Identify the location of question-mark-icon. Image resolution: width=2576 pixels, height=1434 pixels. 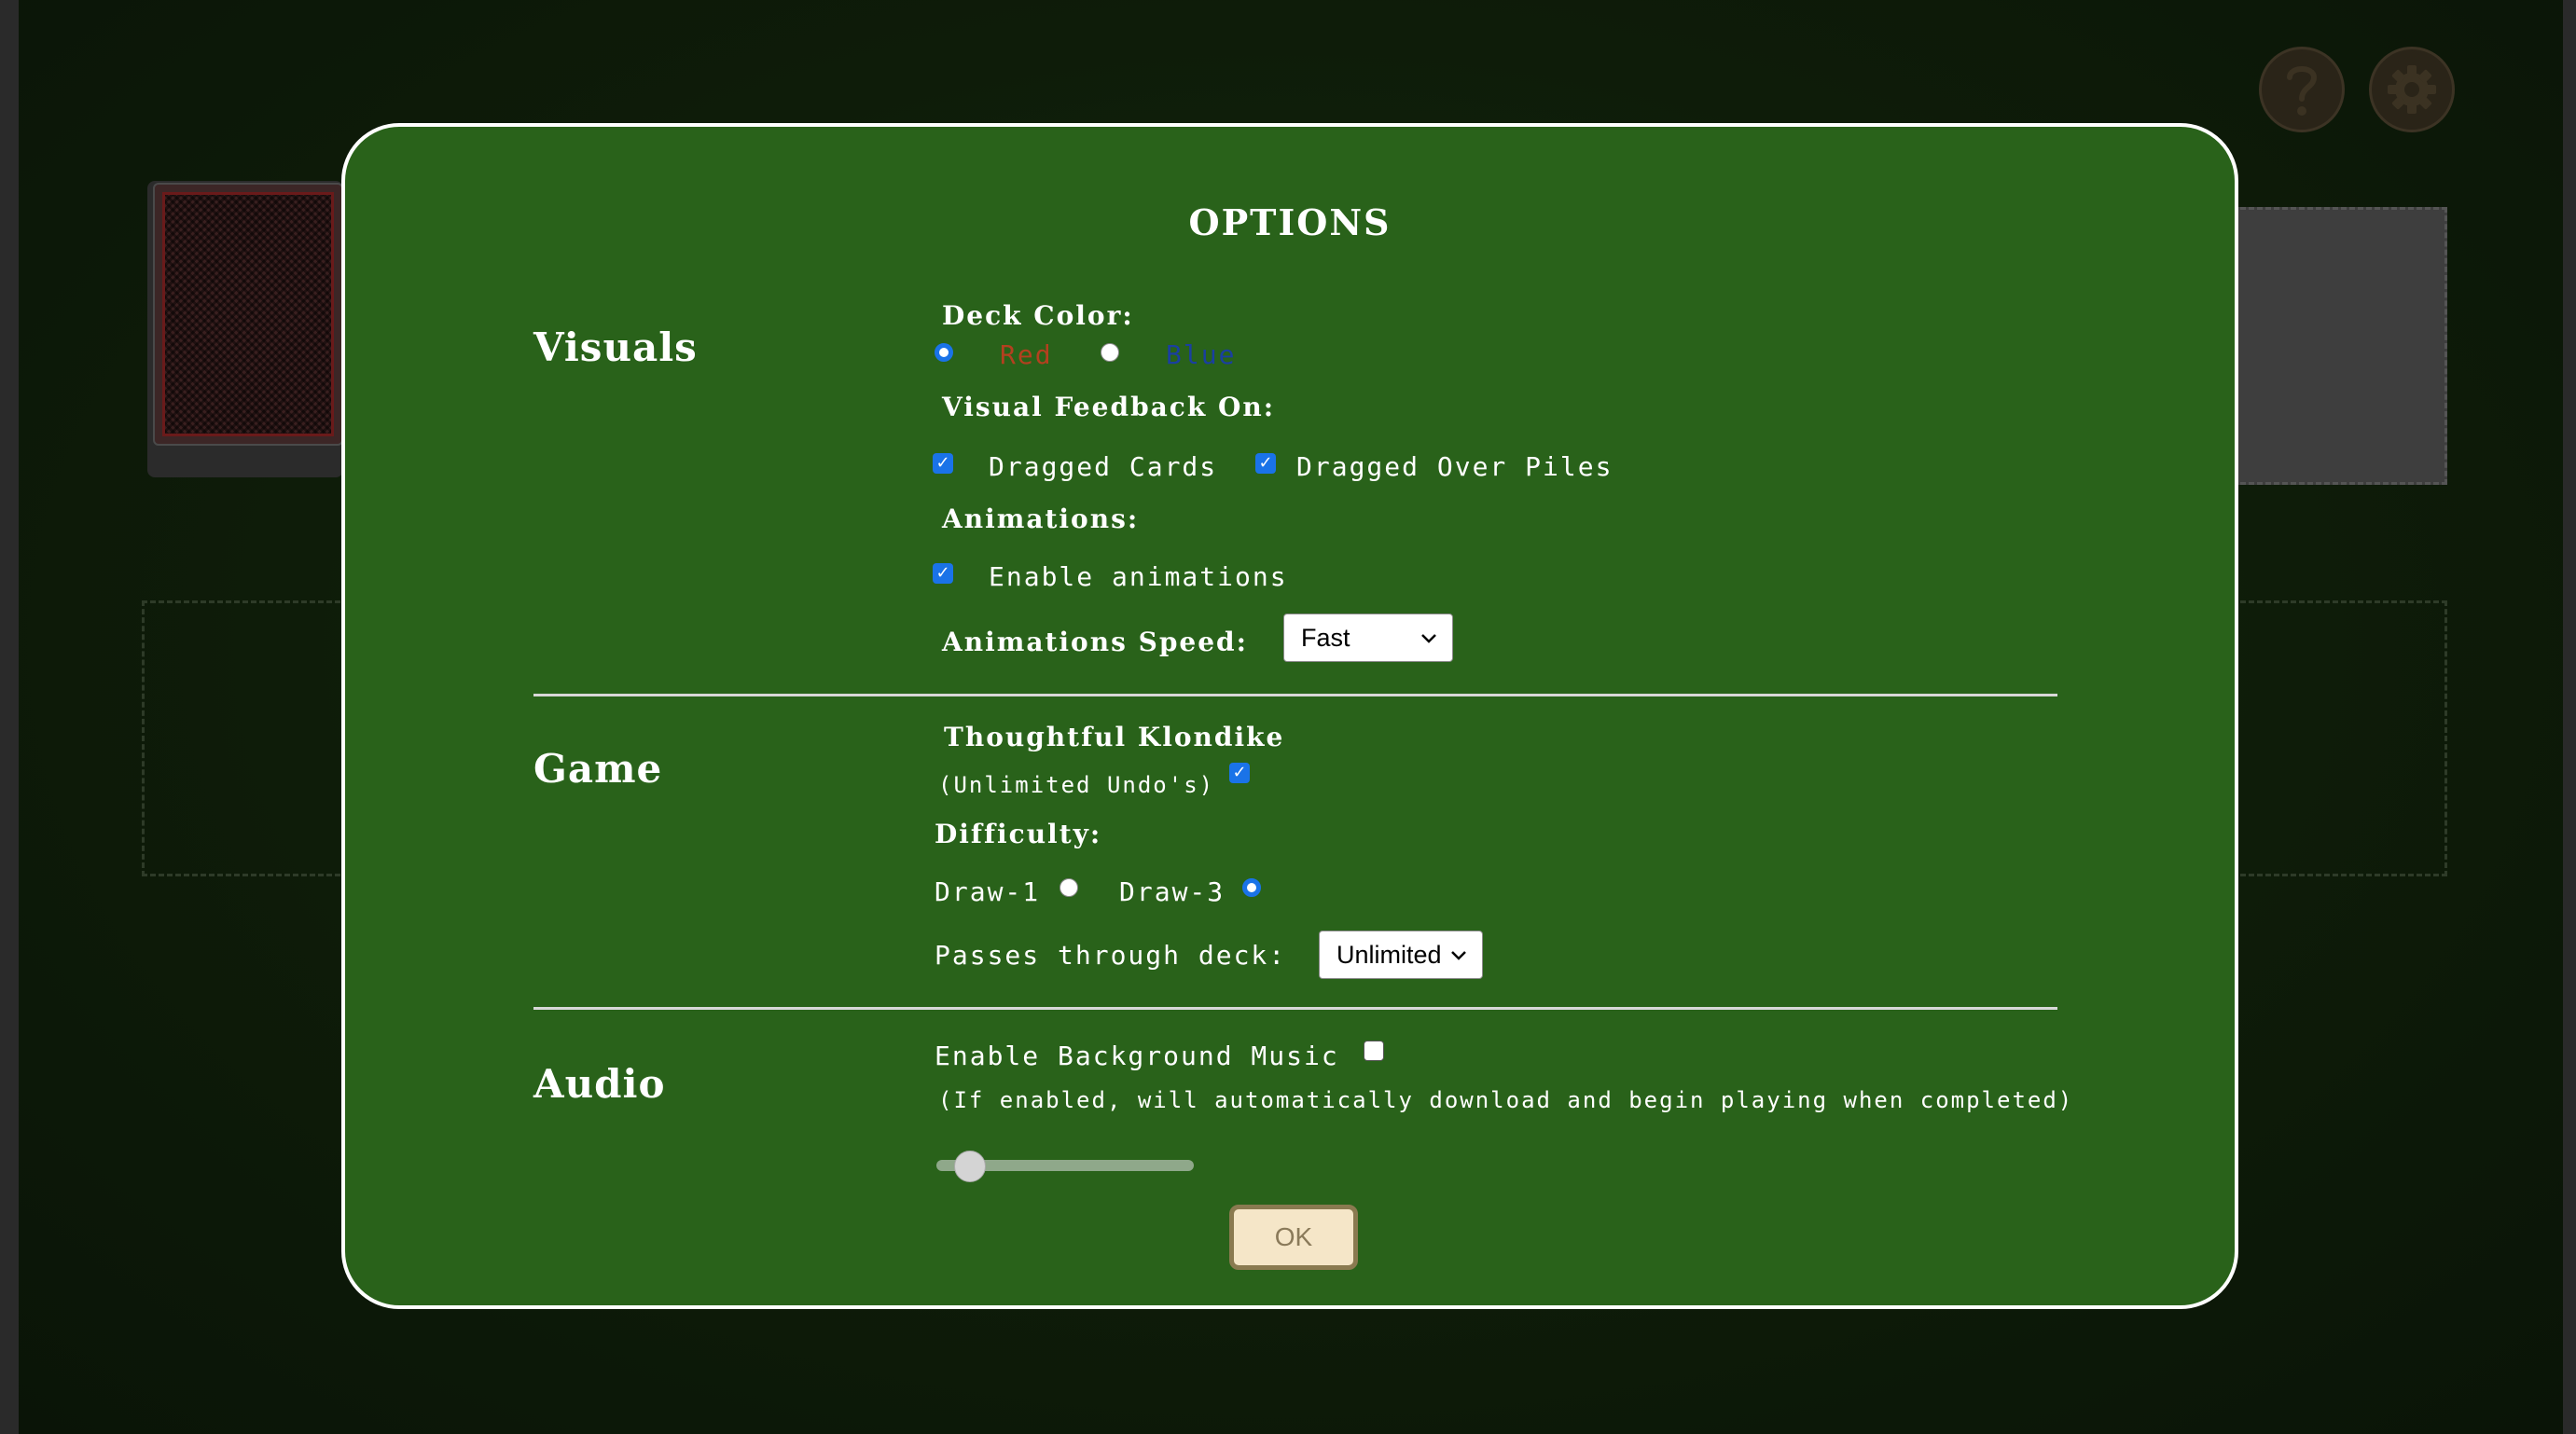
(2302, 91).